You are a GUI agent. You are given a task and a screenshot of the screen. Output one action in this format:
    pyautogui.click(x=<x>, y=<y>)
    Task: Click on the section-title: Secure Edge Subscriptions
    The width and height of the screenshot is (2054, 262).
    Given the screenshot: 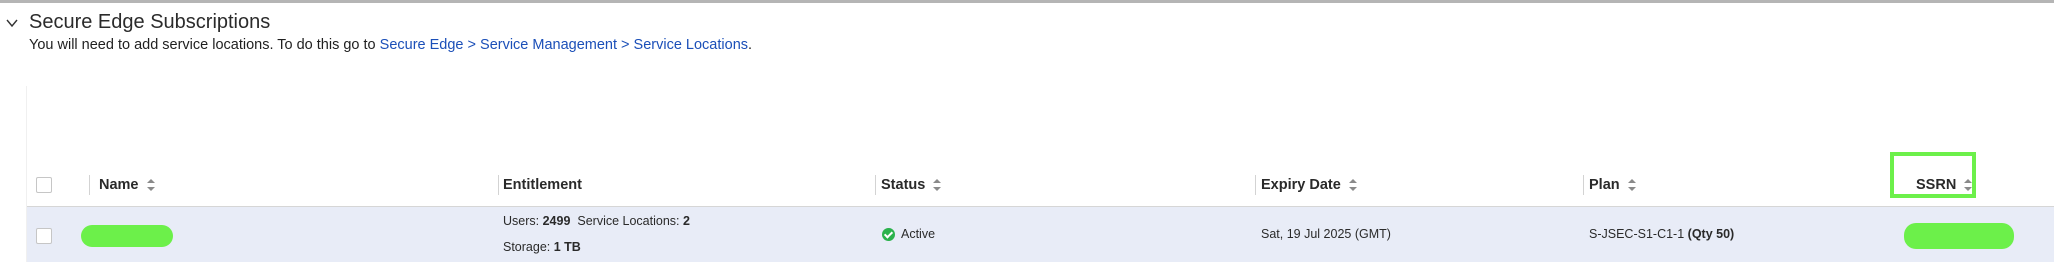 What is the action you would take?
    pyautogui.click(x=150, y=22)
    